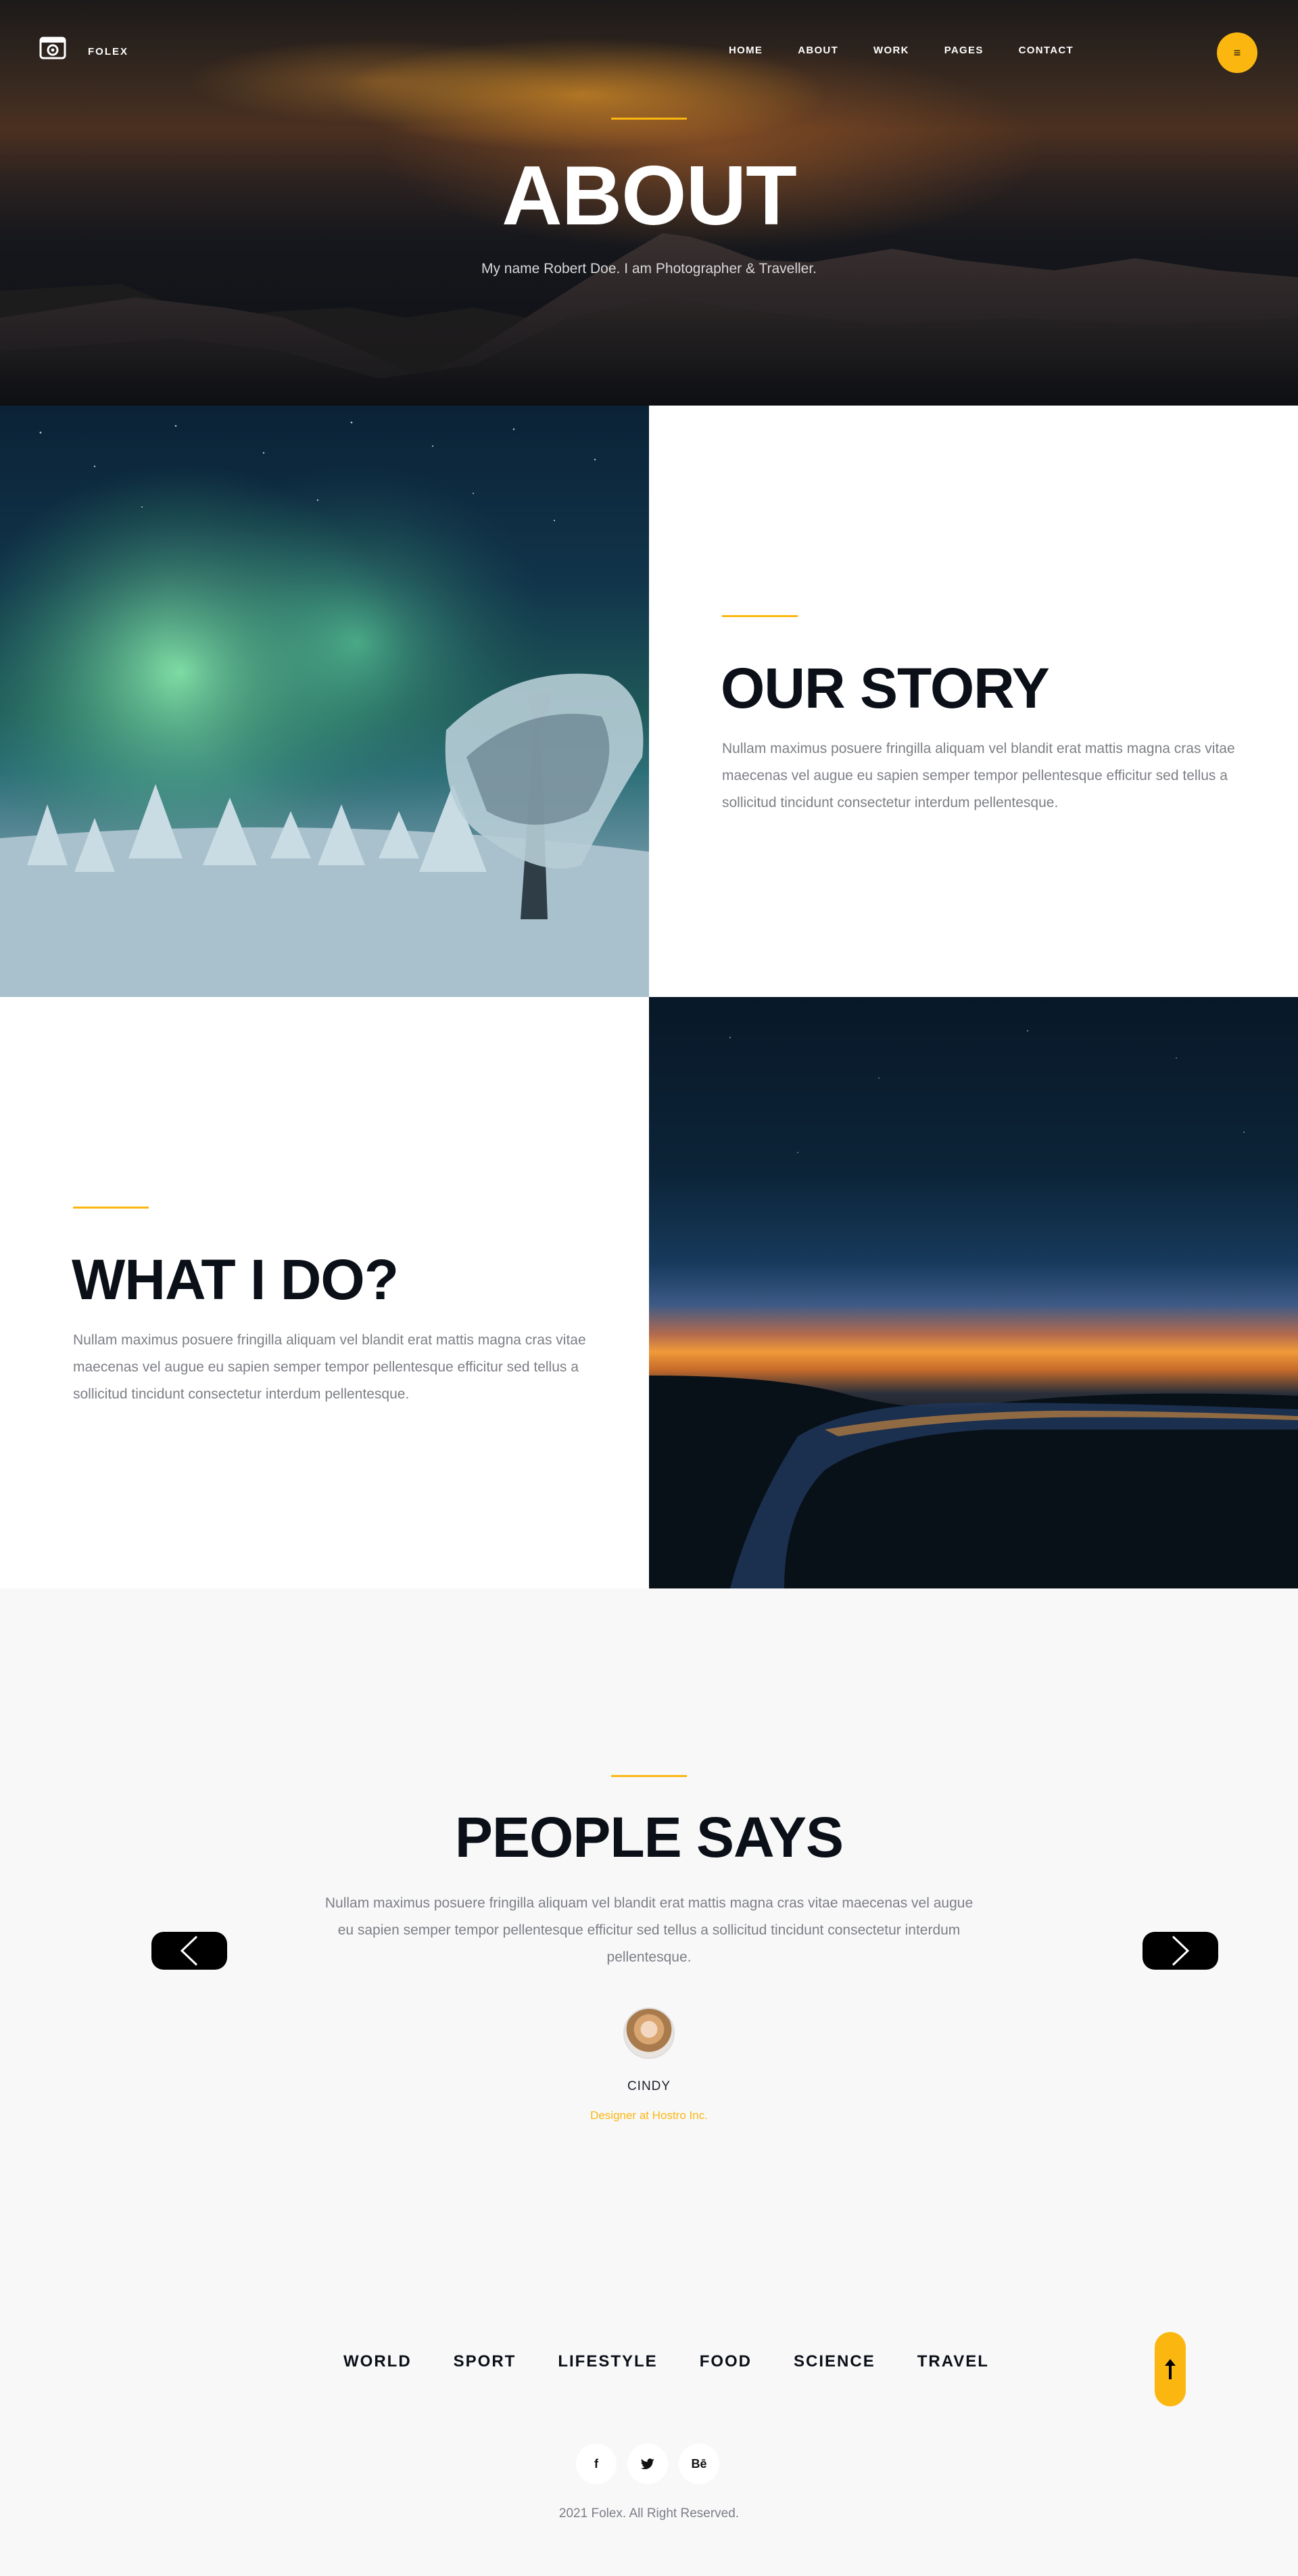 The height and width of the screenshot is (2576, 1298). What do you see at coordinates (953, 2361) in the screenshot?
I see `footer-link-travel: TRAVEL` at bounding box center [953, 2361].